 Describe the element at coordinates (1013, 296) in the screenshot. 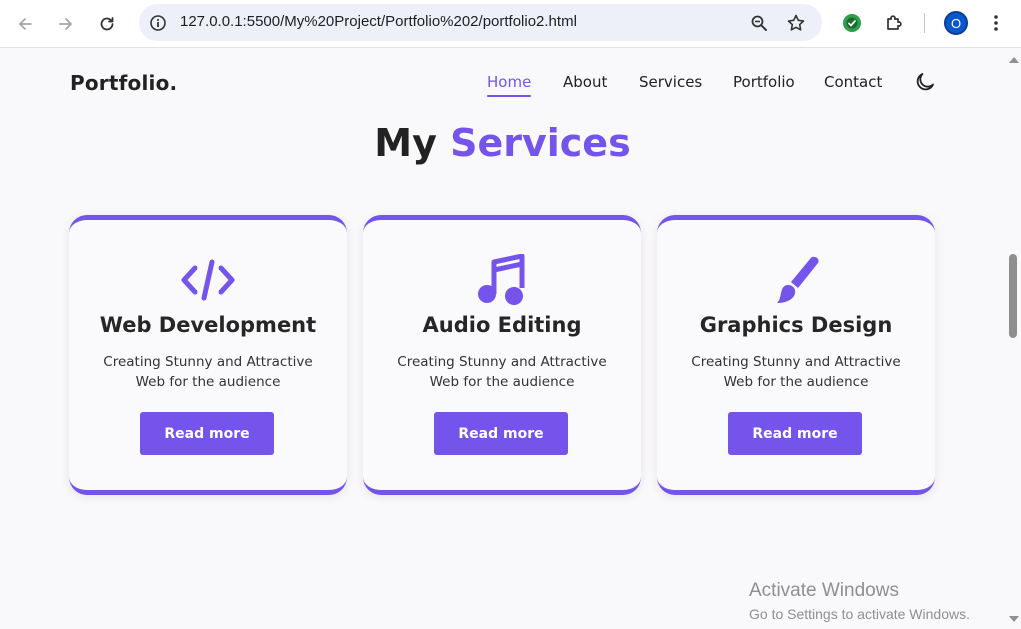

I see `scroll-thumb` at that location.